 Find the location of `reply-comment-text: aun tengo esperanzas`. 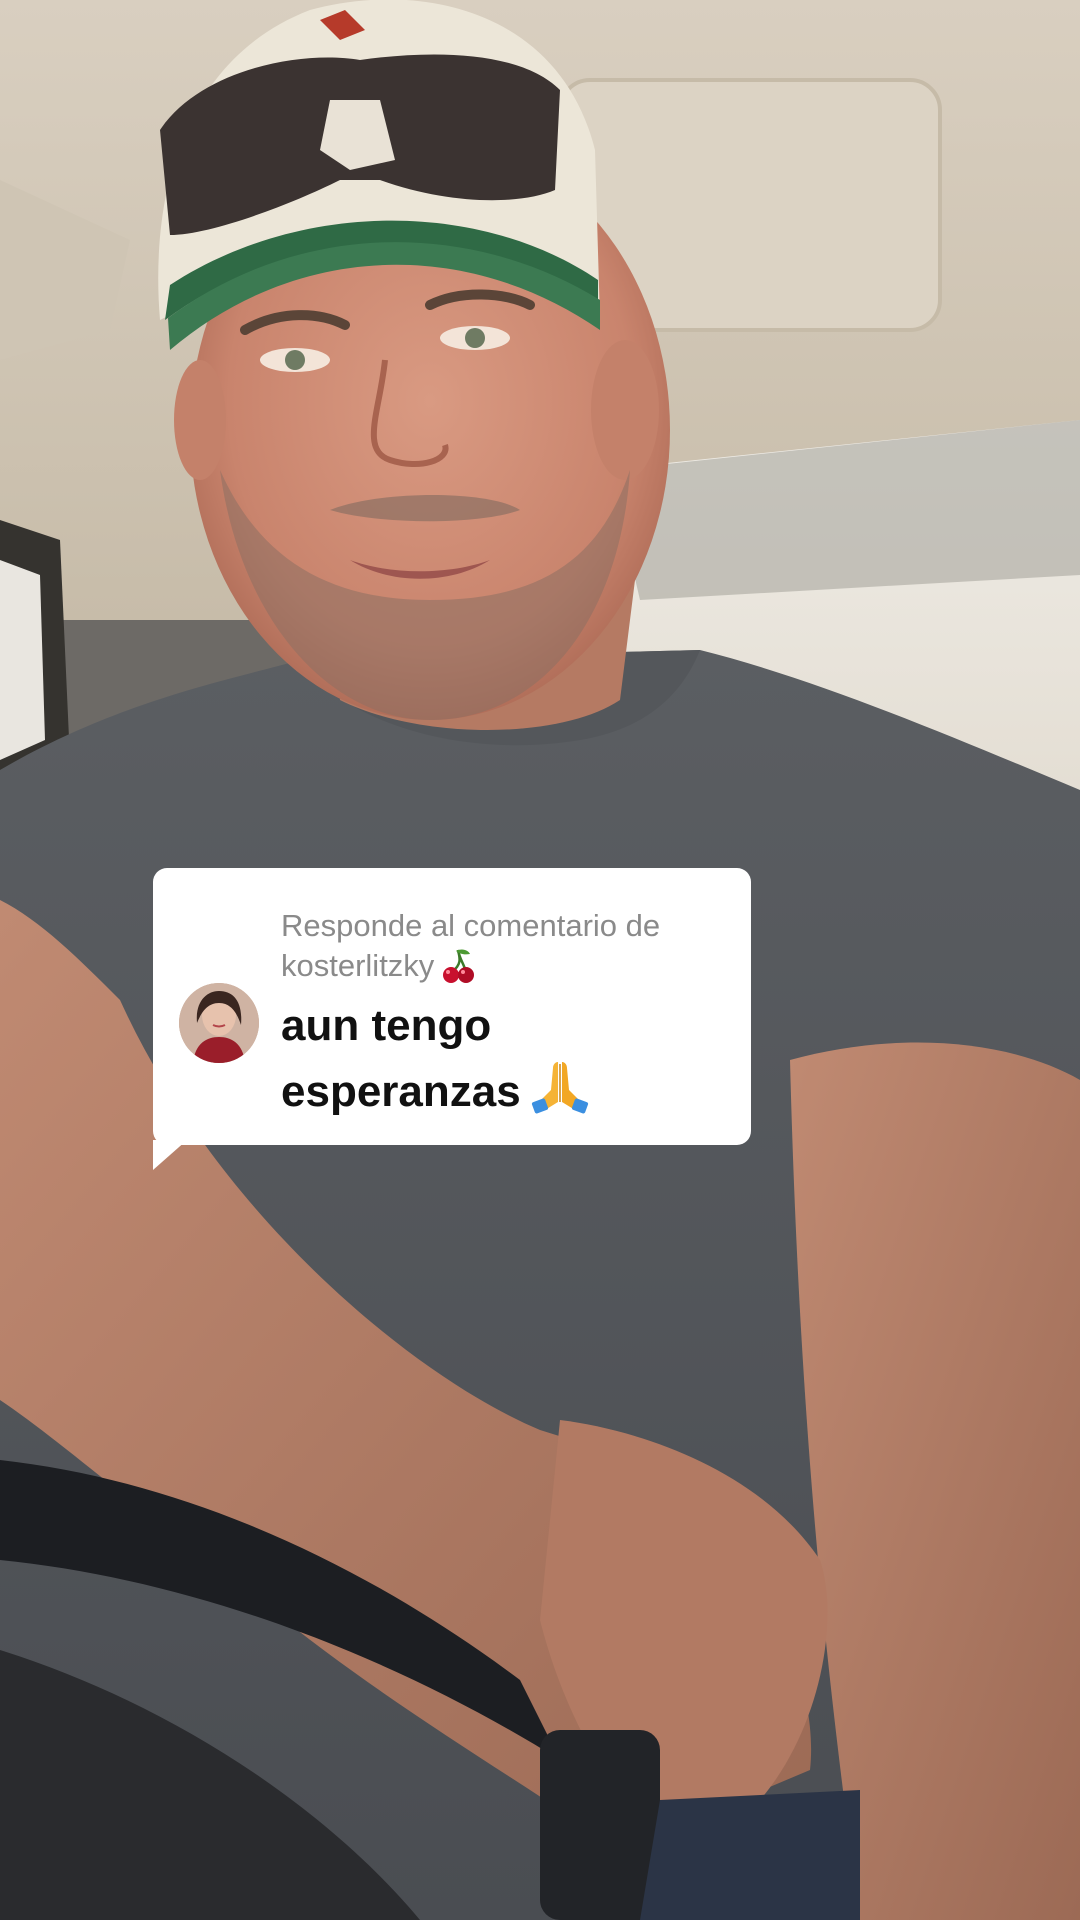

reply-comment-text: aun tengo esperanzas is located at coordinates (501, 1059).